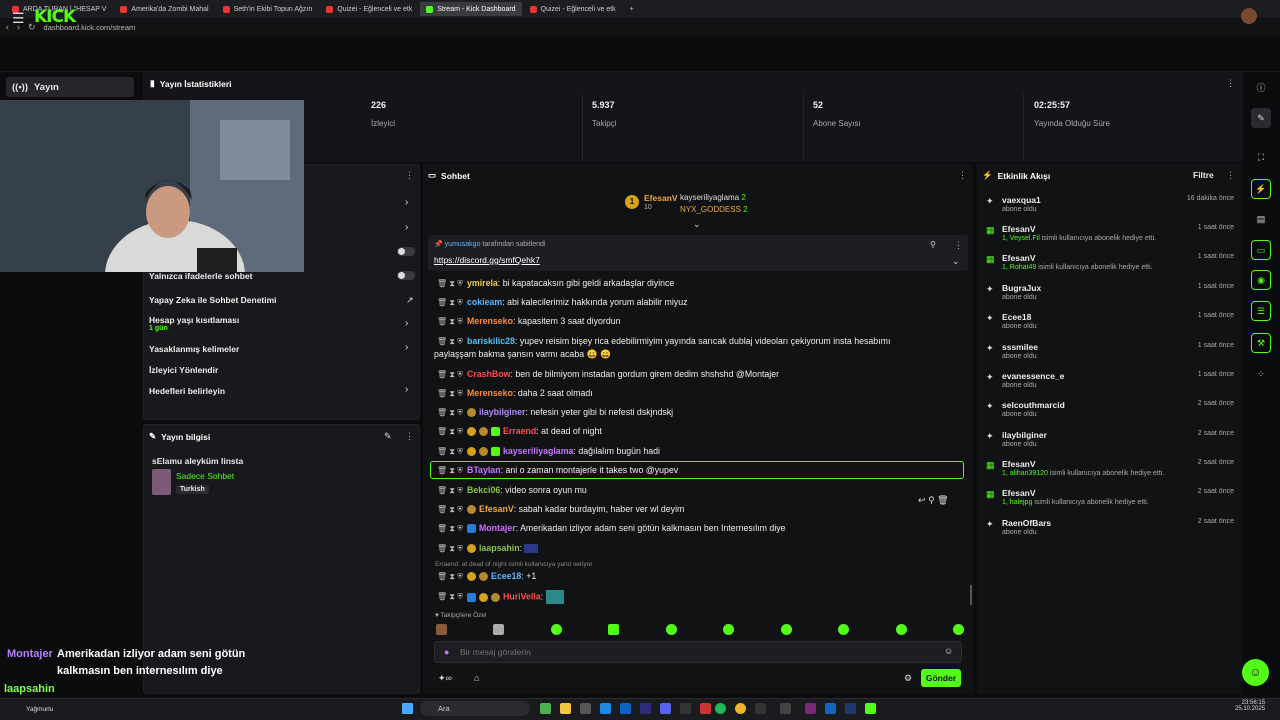 This screenshot has width=1280, height=720. What do you see at coordinates (39, 709) in the screenshot?
I see `weather-label: Yağmurlu` at bounding box center [39, 709].